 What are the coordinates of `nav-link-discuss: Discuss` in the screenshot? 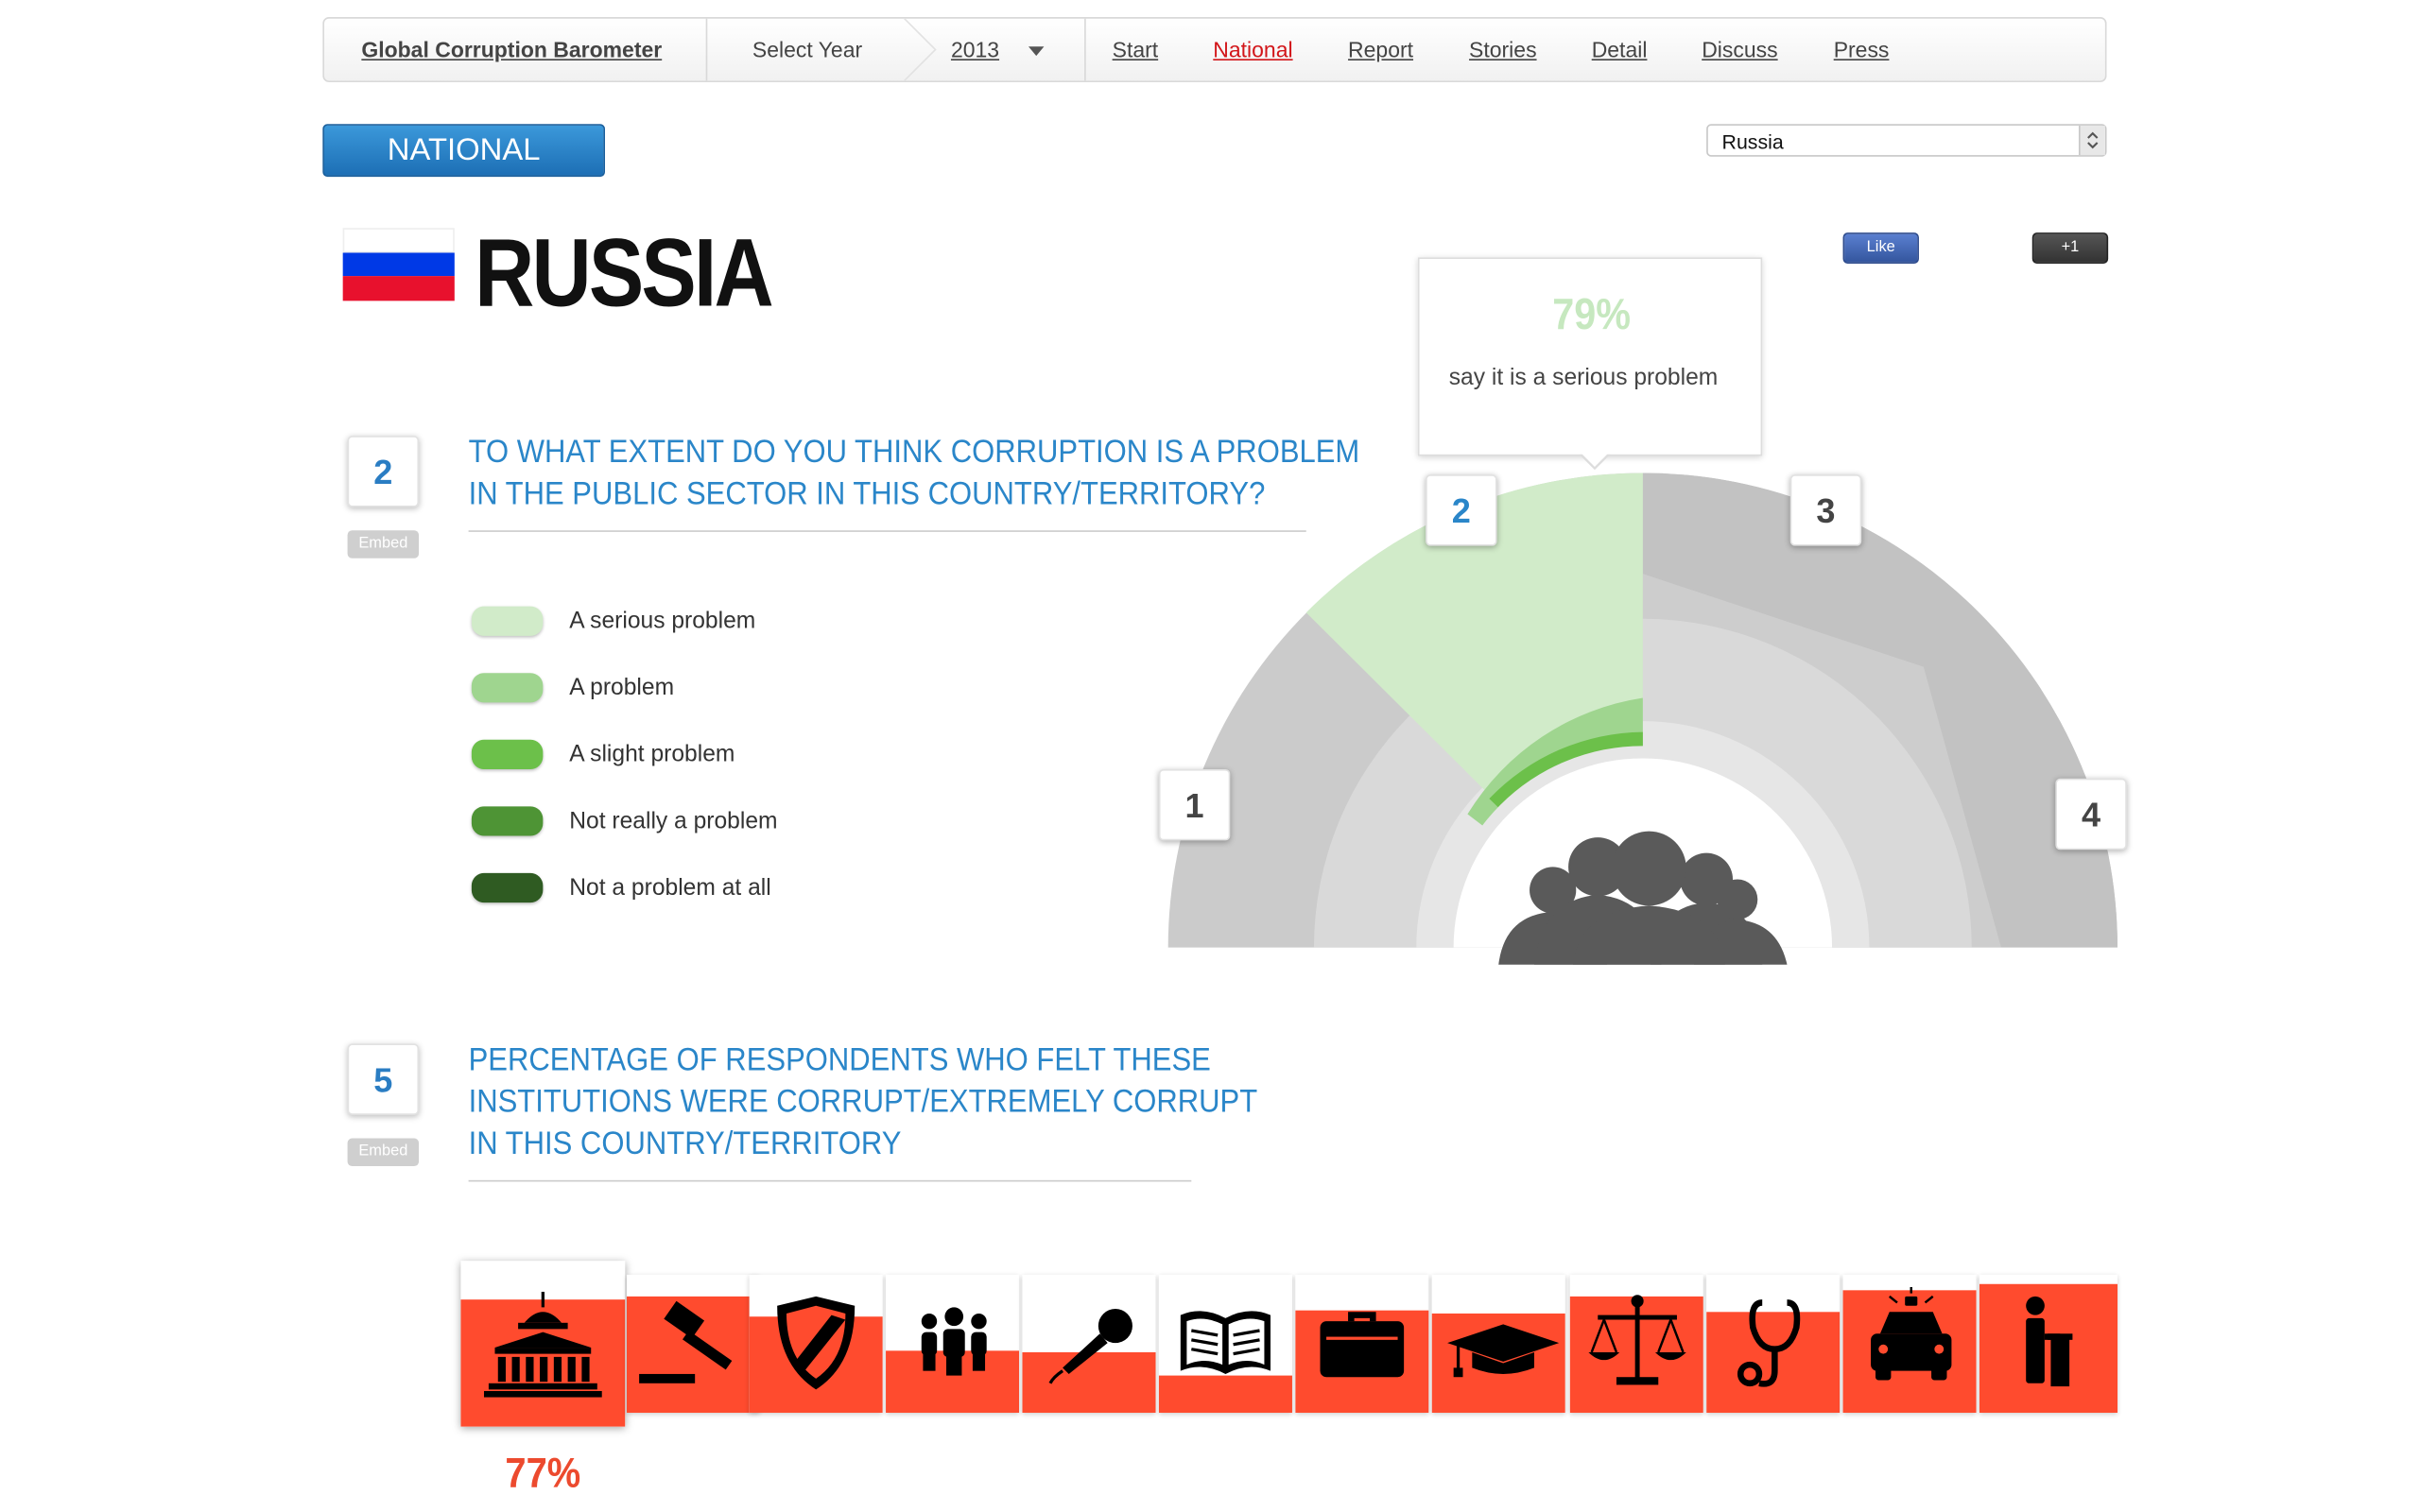 It's located at (1739, 49).